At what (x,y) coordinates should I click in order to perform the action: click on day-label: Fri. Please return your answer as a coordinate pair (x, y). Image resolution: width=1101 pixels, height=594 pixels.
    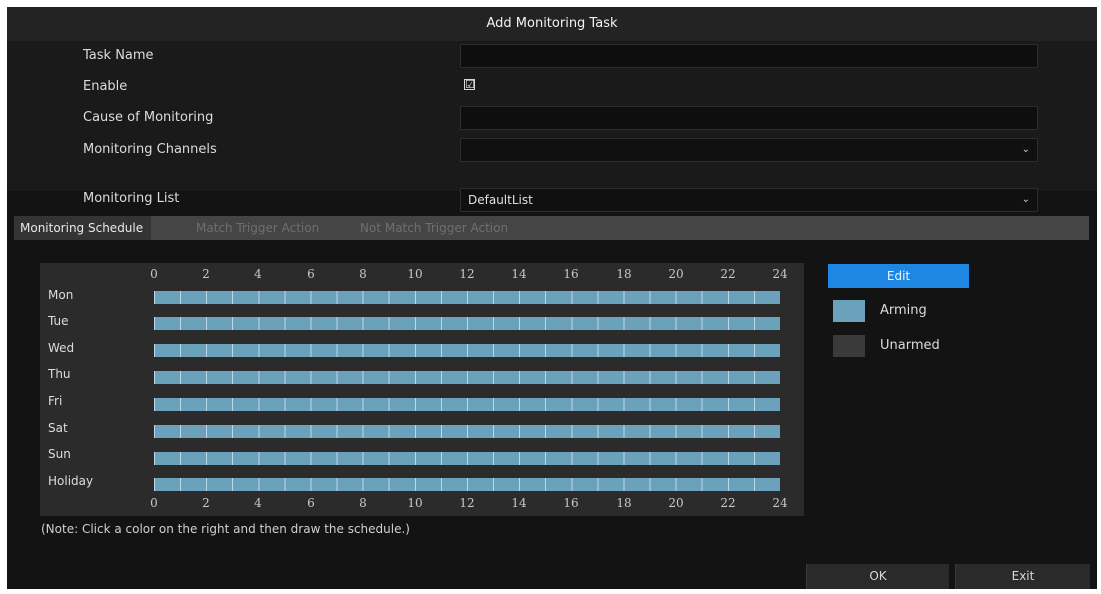
    Looking at the image, I should click on (55, 401).